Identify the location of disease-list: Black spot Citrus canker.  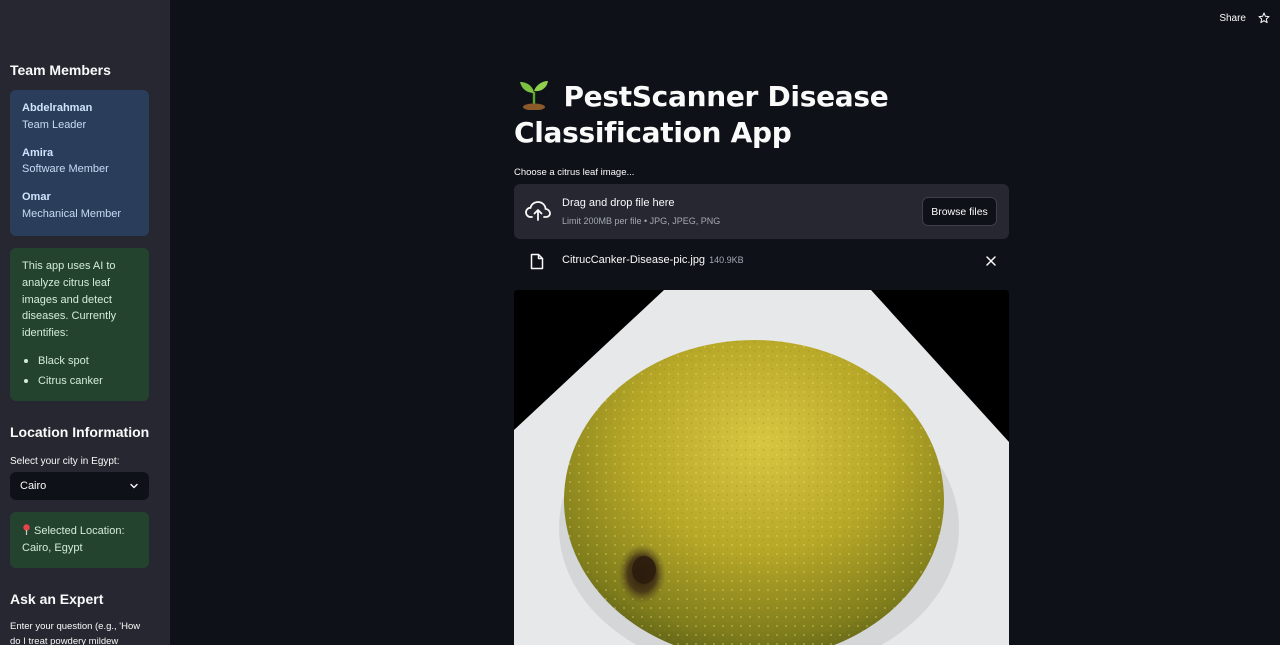
(79, 371).